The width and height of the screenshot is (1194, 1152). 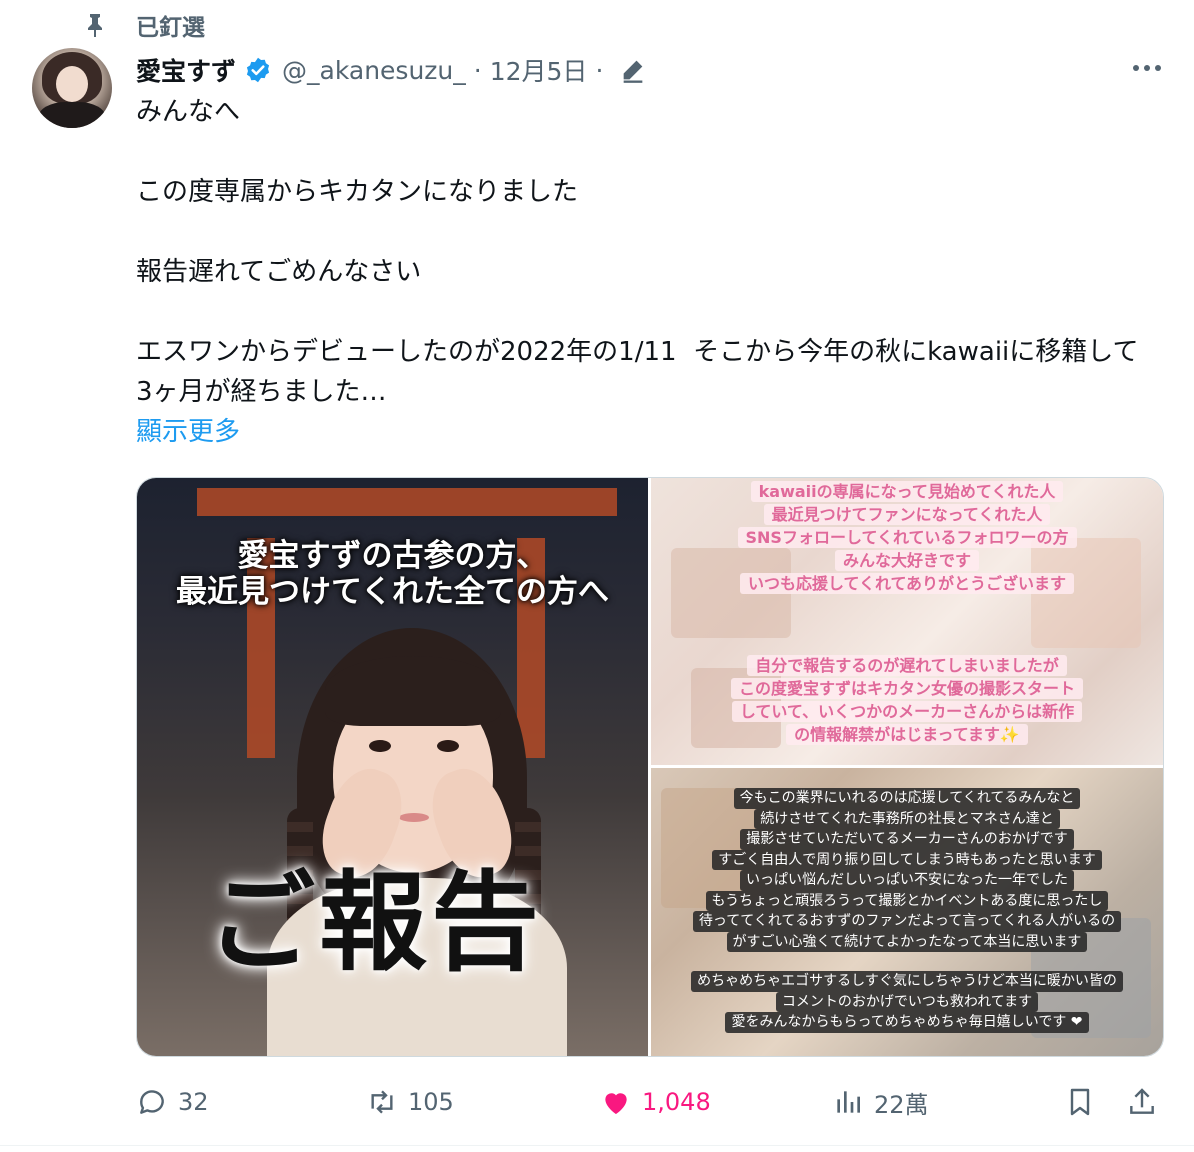 I want to click on like-button: 1,048, so click(x=655, y=1102).